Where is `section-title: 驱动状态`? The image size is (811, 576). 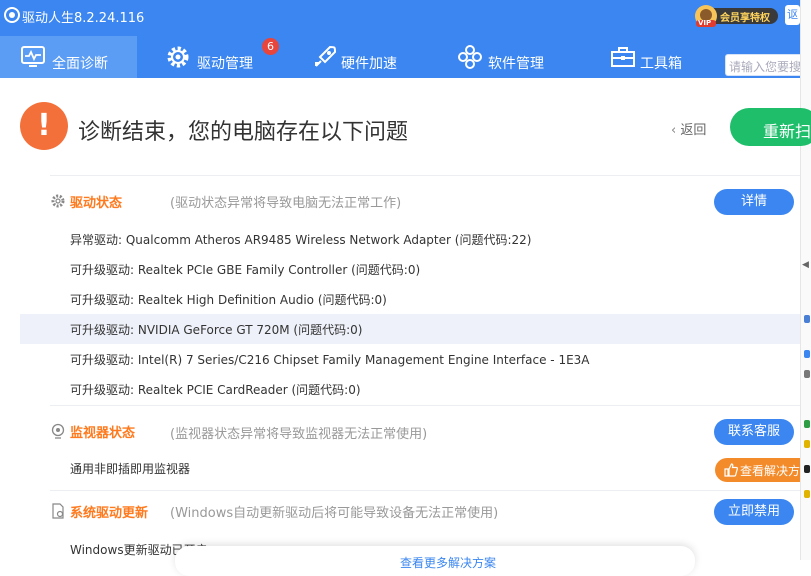
section-title: 驱动状态 is located at coordinates (96, 203).